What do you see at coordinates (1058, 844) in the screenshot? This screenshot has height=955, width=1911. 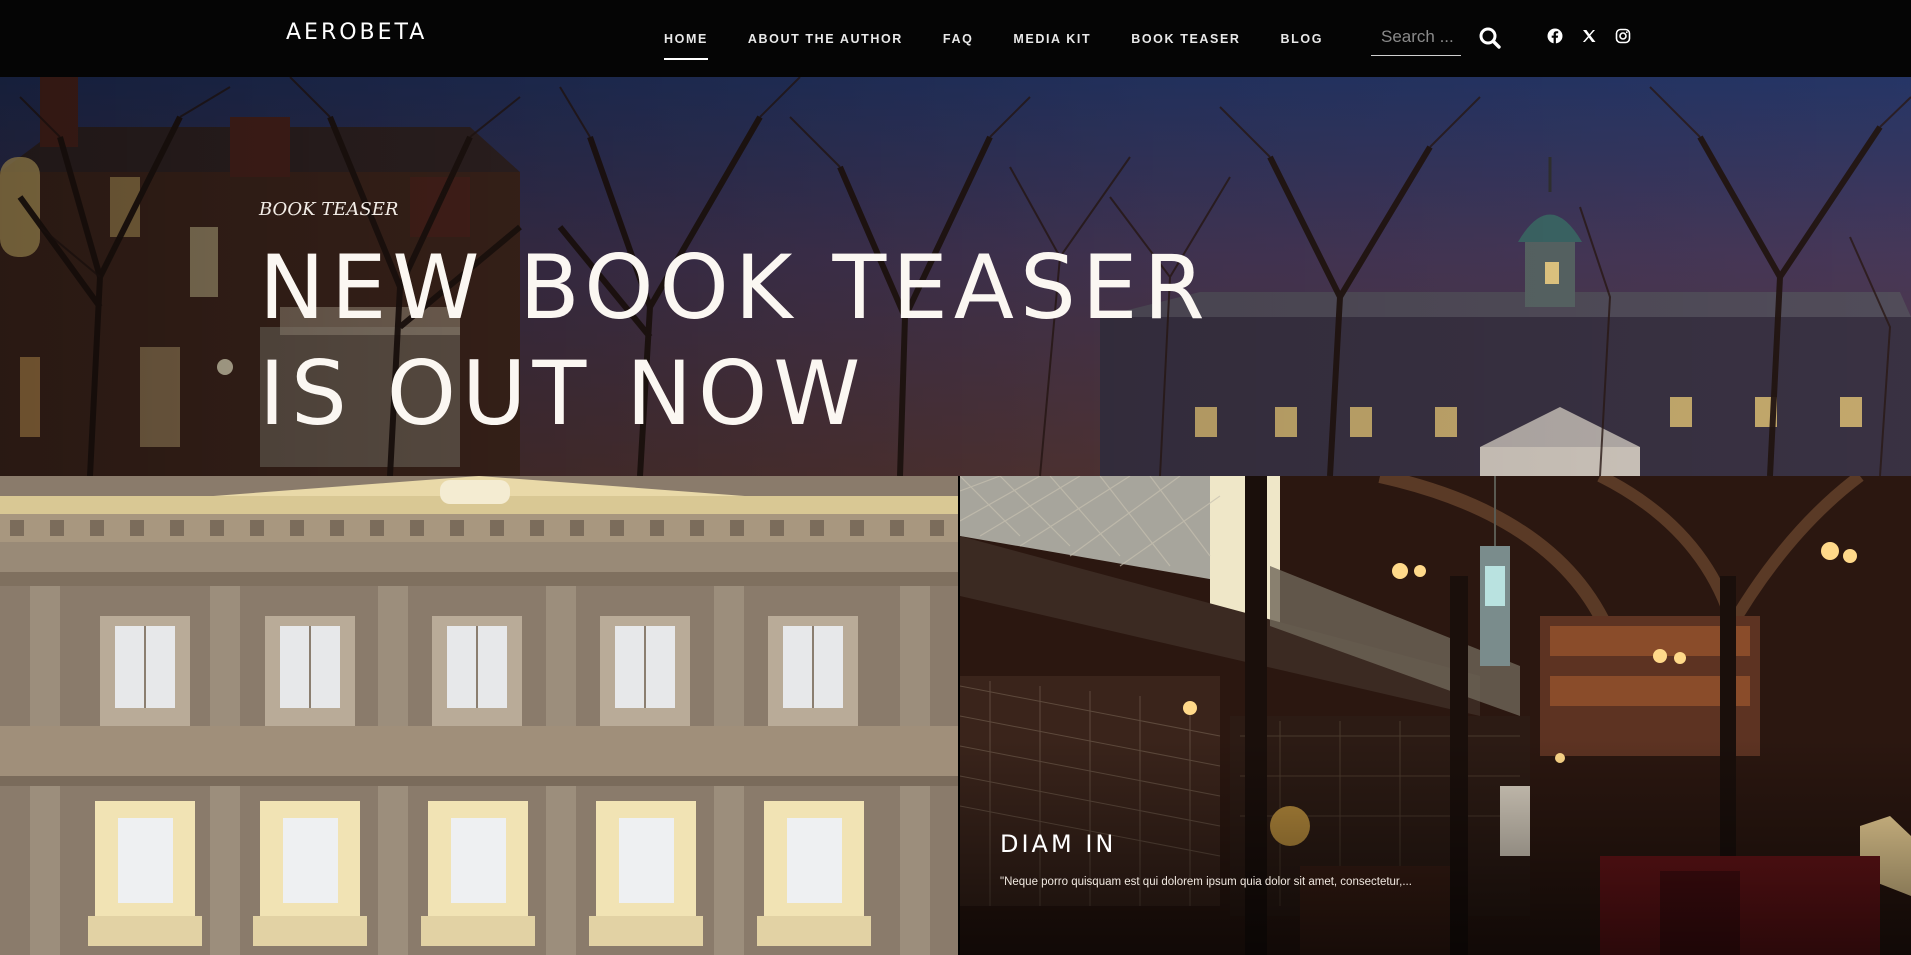 I see `post-title: DIAM IN` at bounding box center [1058, 844].